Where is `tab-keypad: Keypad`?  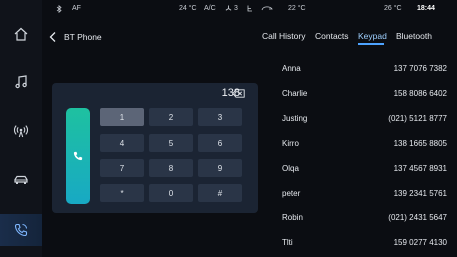 tab-keypad: Keypad is located at coordinates (372, 38).